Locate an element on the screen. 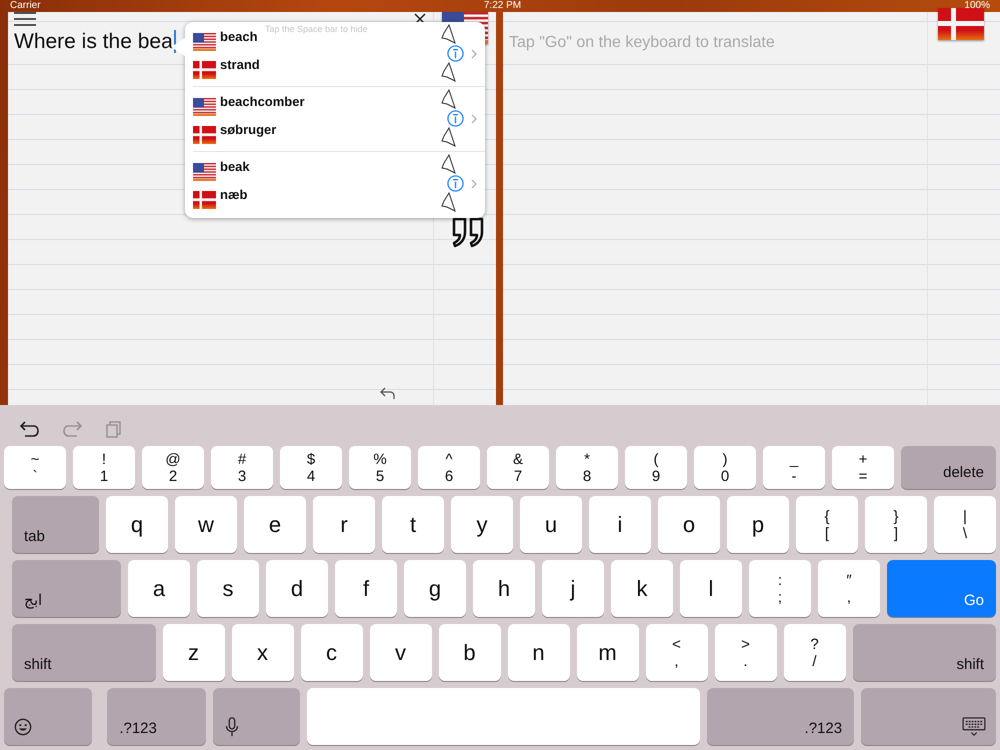 The image size is (1000, 750). key: x is located at coordinates (263, 652).